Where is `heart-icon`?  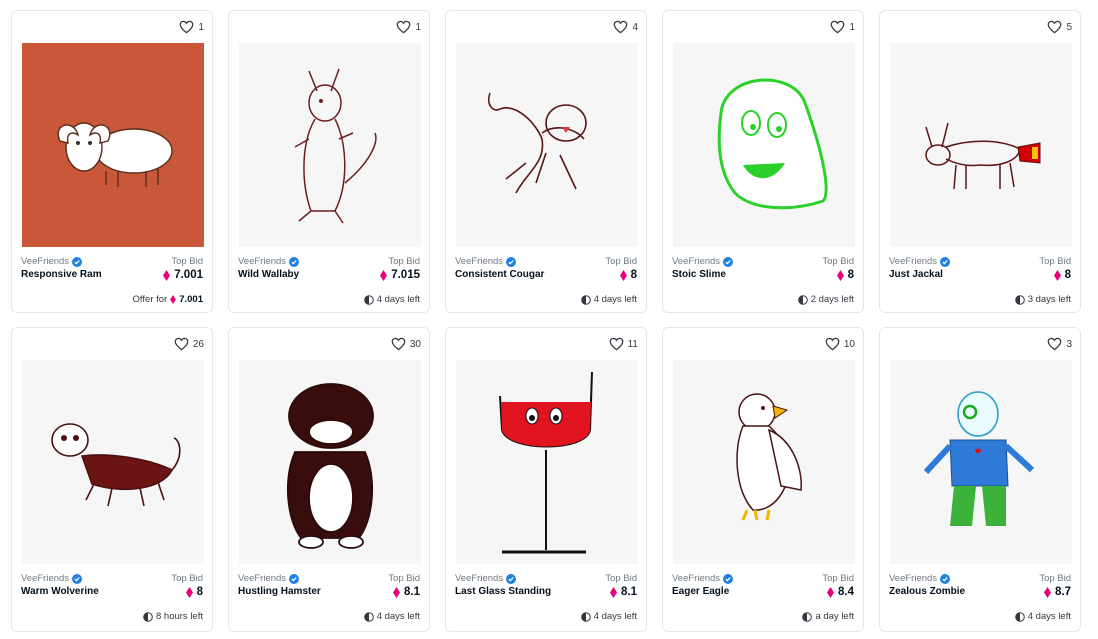 heart-icon is located at coordinates (838, 27).